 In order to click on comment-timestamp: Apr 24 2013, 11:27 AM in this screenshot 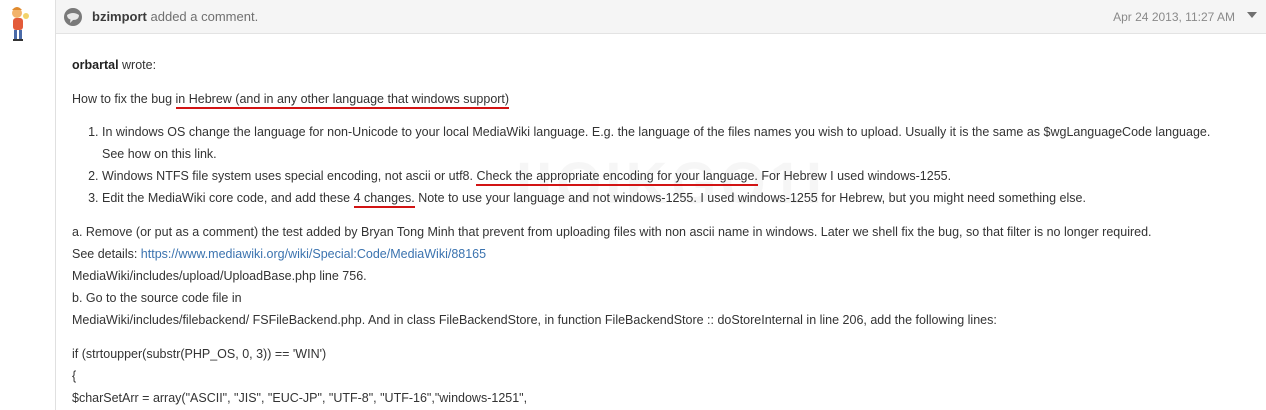, I will do `click(1174, 17)`.